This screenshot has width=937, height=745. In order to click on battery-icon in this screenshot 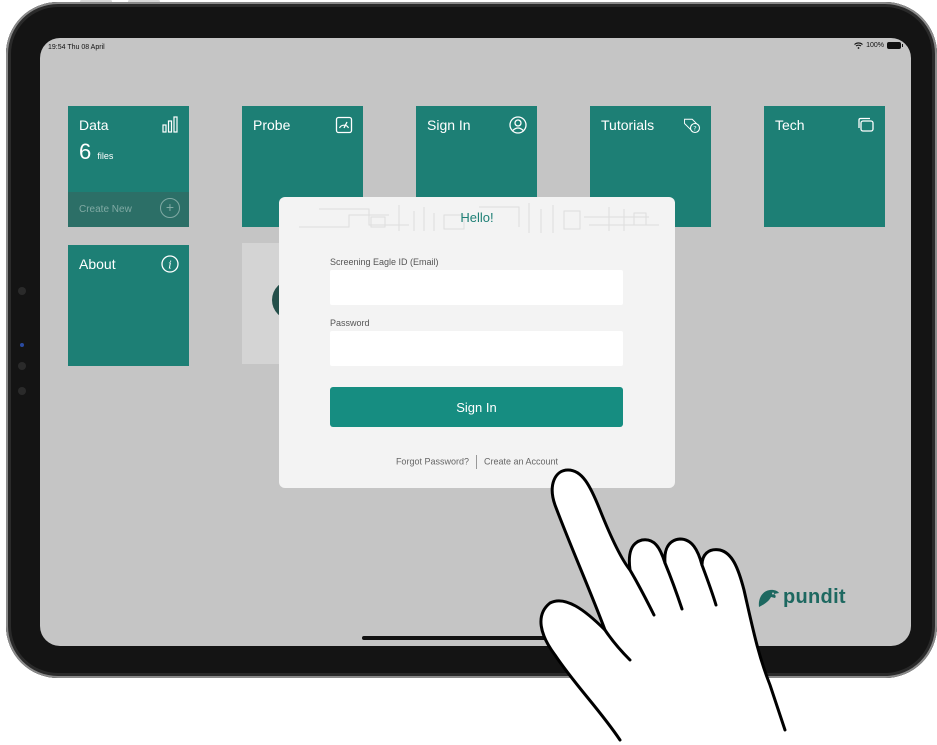, I will do `click(895, 45)`.